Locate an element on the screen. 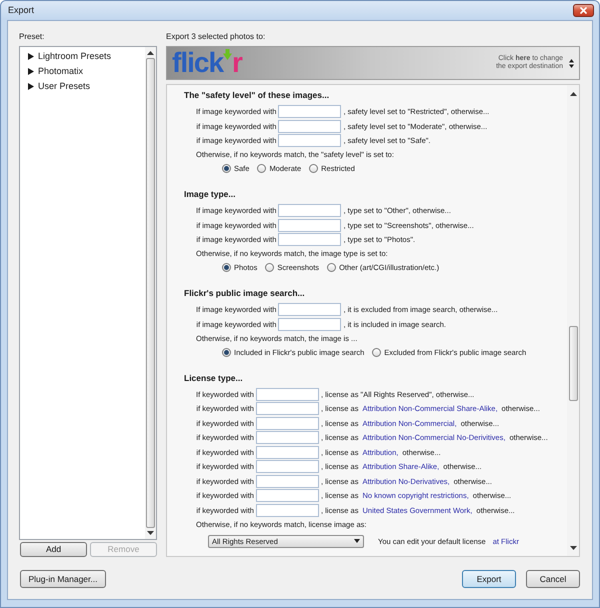 This screenshot has height=608, width=600. tree-item: User Presets is located at coordinates (64, 87).